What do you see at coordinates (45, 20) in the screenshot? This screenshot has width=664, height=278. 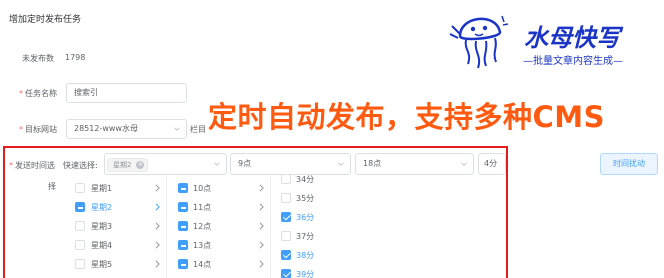 I see `page-title: 增加定时发布任务` at bounding box center [45, 20].